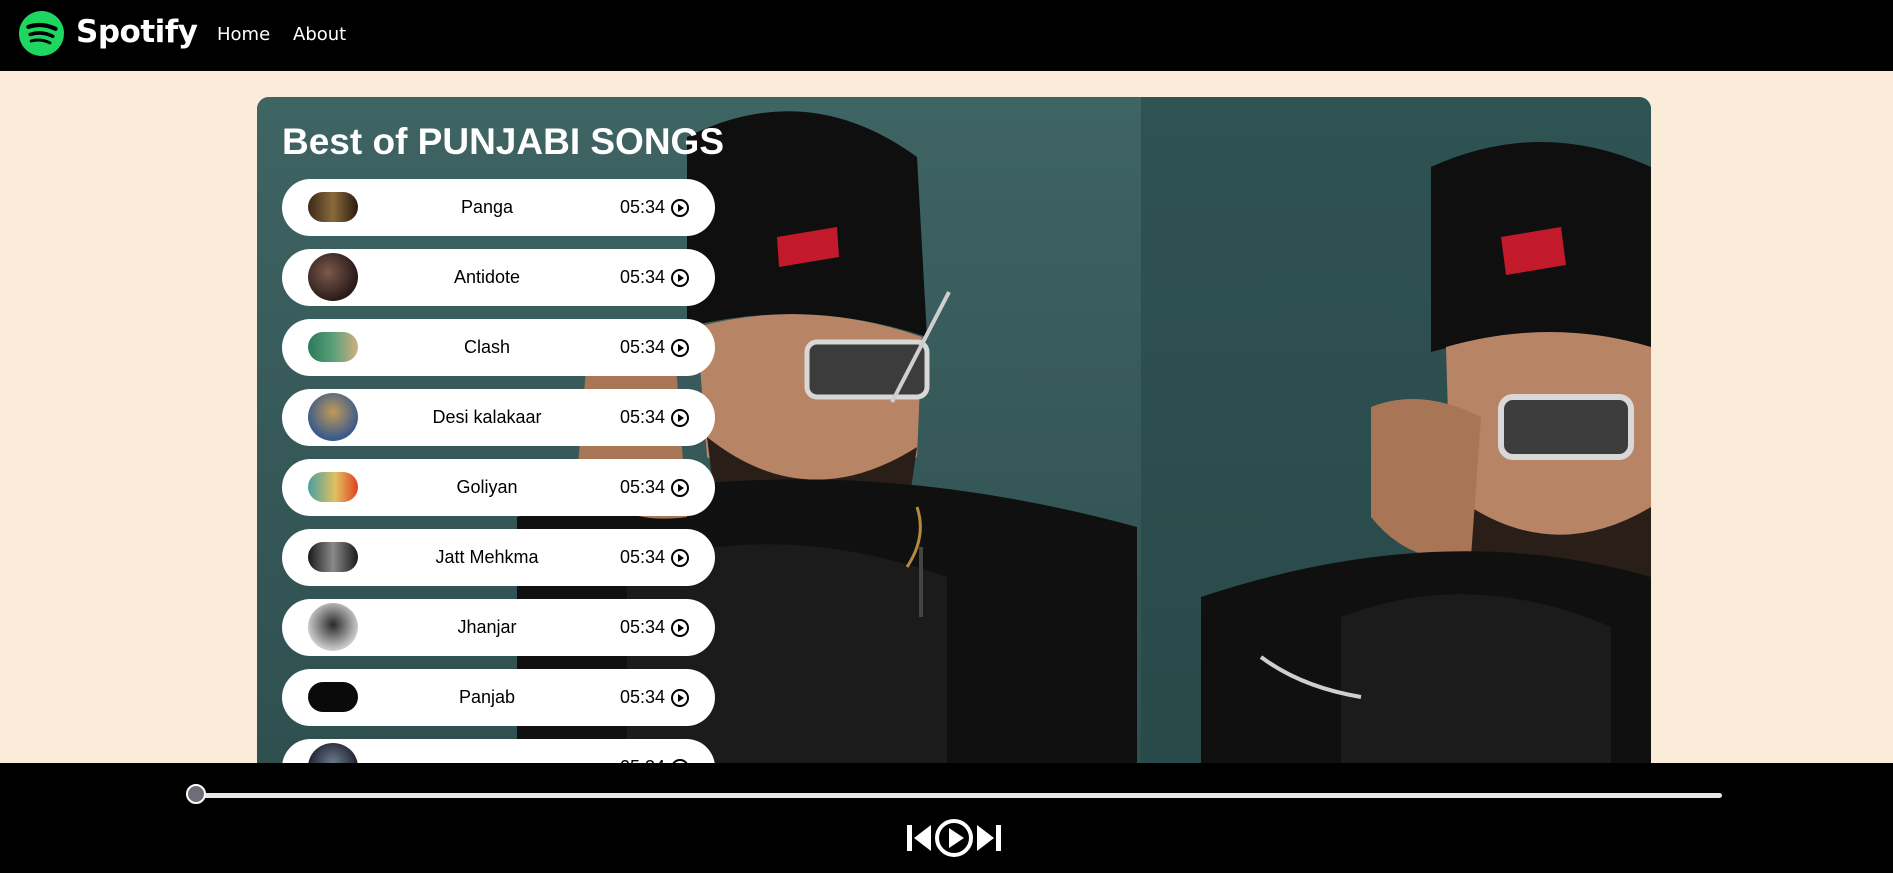 Image resolution: width=1893 pixels, height=873 pixels. I want to click on seek-handle, so click(196, 794).